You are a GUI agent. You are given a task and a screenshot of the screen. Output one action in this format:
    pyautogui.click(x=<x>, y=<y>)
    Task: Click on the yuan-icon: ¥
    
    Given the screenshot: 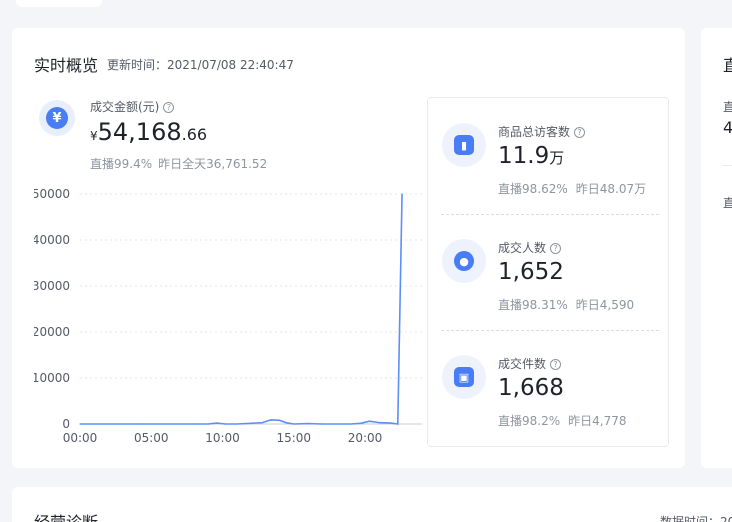 What is the action you would take?
    pyautogui.click(x=57, y=118)
    